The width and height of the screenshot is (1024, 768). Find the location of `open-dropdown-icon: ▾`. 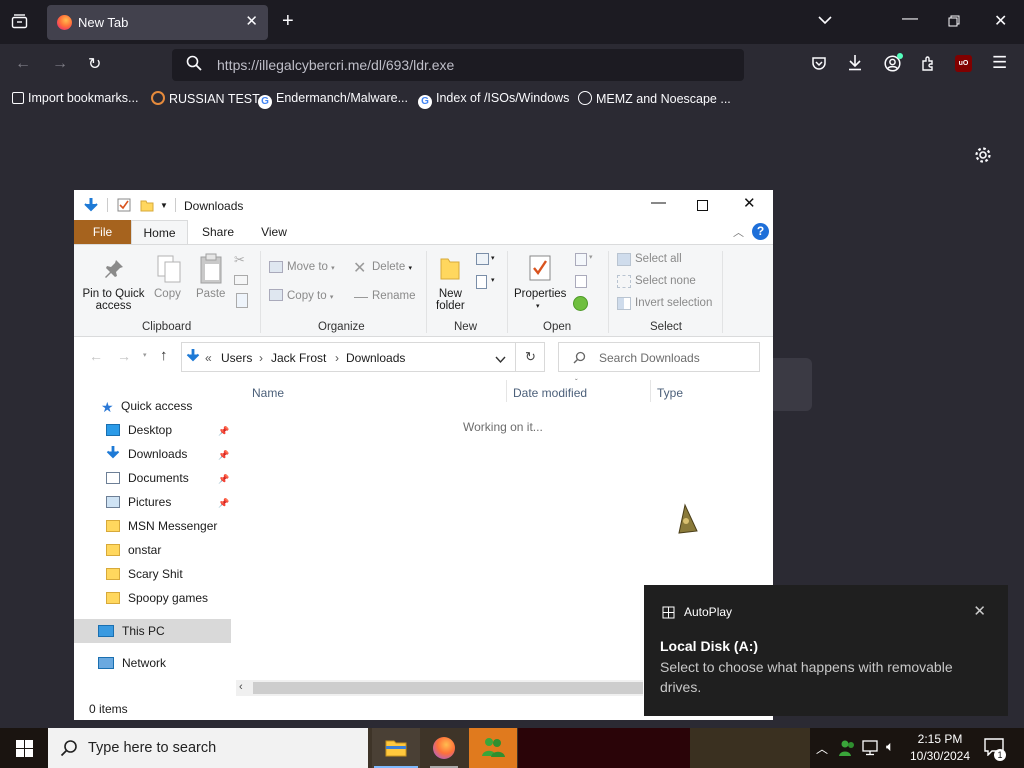

open-dropdown-icon: ▾ is located at coordinates (591, 257).